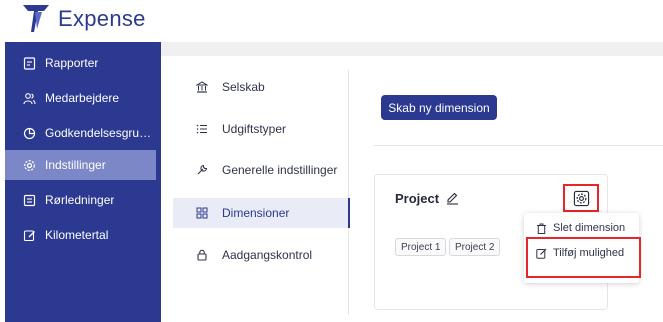  I want to click on sidebar-item-rorledninger: Rørledninger, so click(83, 200).